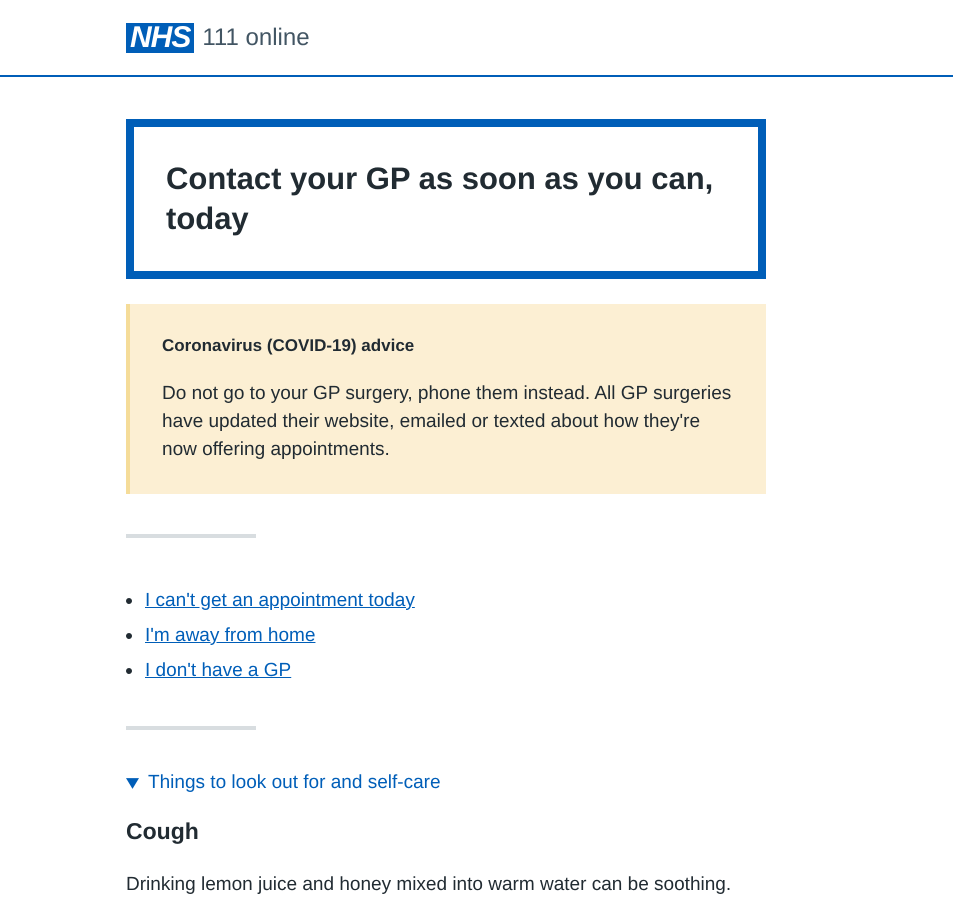 This screenshot has height=918, width=953. I want to click on outcome-title: Contact your GP as soon as you can, today, so click(440, 199).